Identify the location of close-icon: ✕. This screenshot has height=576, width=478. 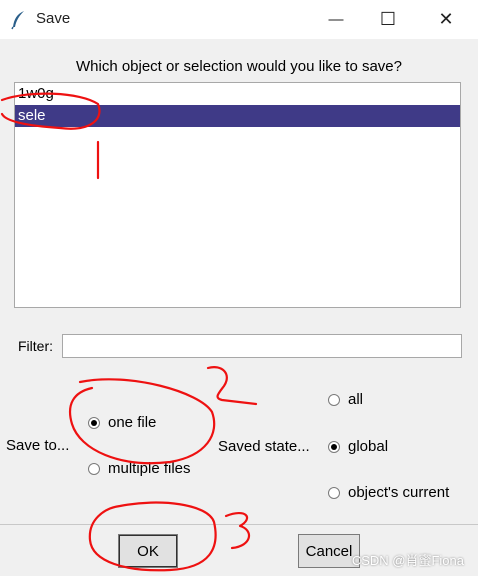
(446, 19).